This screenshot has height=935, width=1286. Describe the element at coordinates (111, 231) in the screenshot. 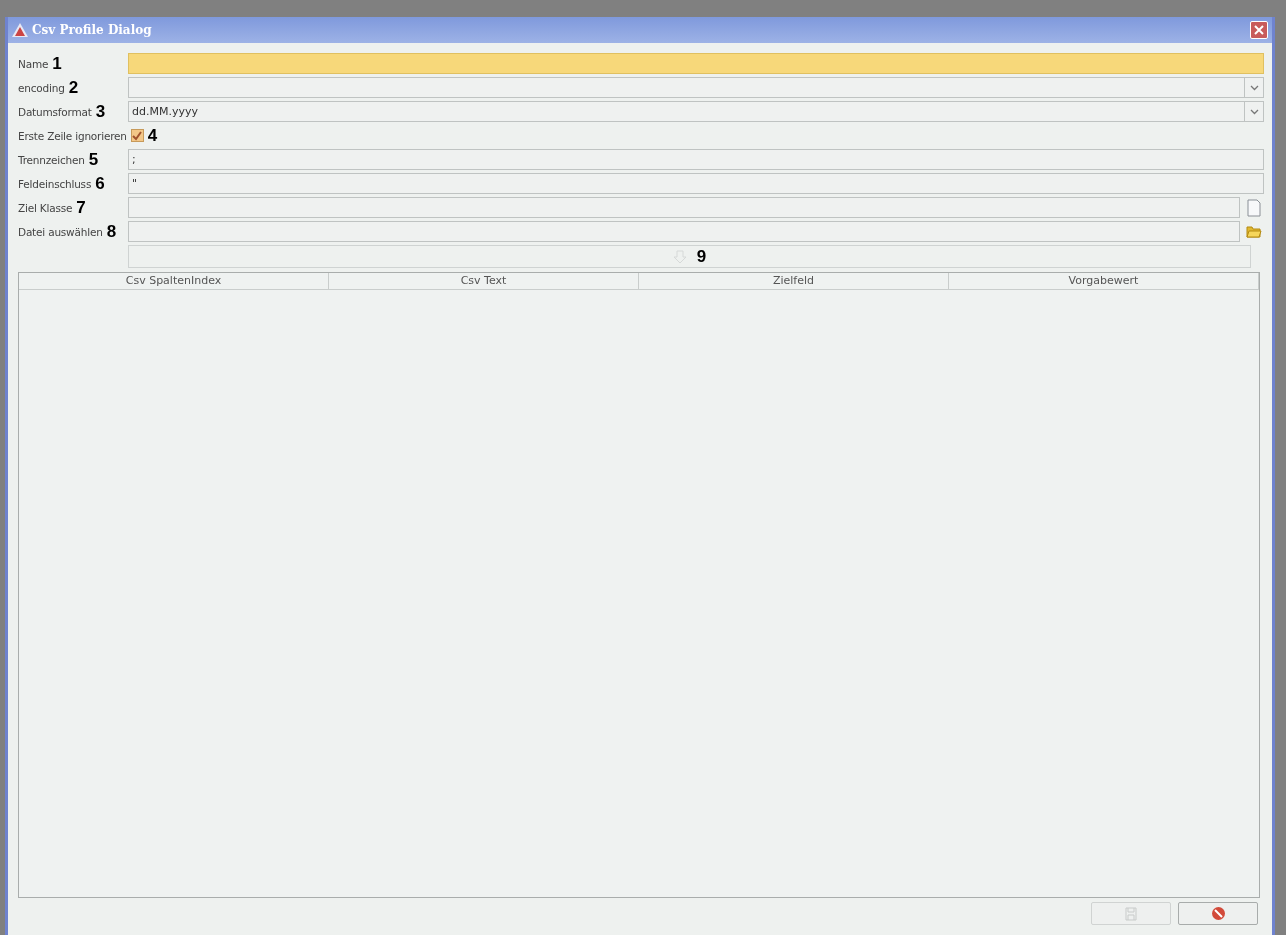

I see `callout-number: 8` at that location.